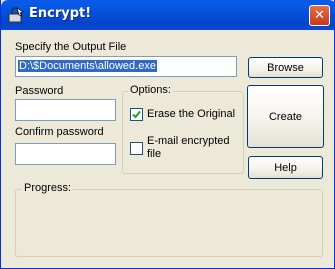  I want to click on encrypt-app-icon, so click(16, 15).